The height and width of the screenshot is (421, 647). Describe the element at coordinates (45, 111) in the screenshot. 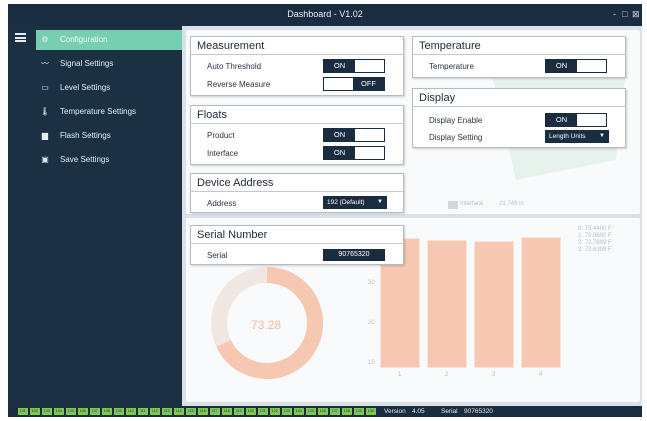

I see `thermometer-icon: 🌡` at that location.